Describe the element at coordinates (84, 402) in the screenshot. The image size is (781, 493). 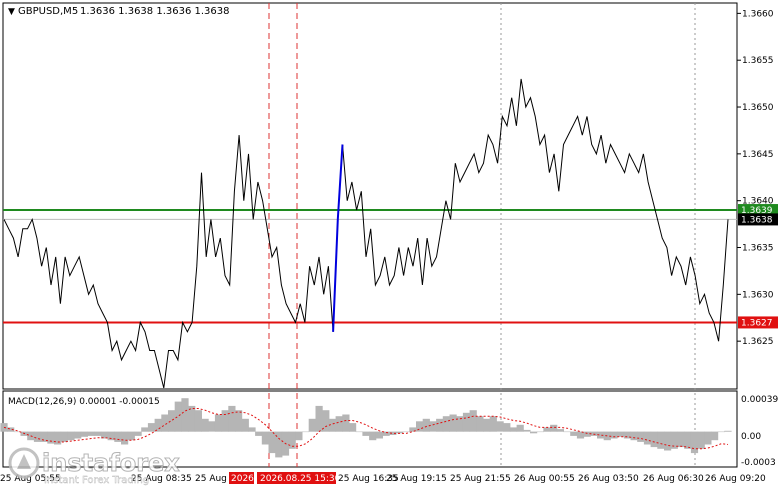
I see `macd-label: MACD(12,26,9) 0.00001 -0.00015` at that location.